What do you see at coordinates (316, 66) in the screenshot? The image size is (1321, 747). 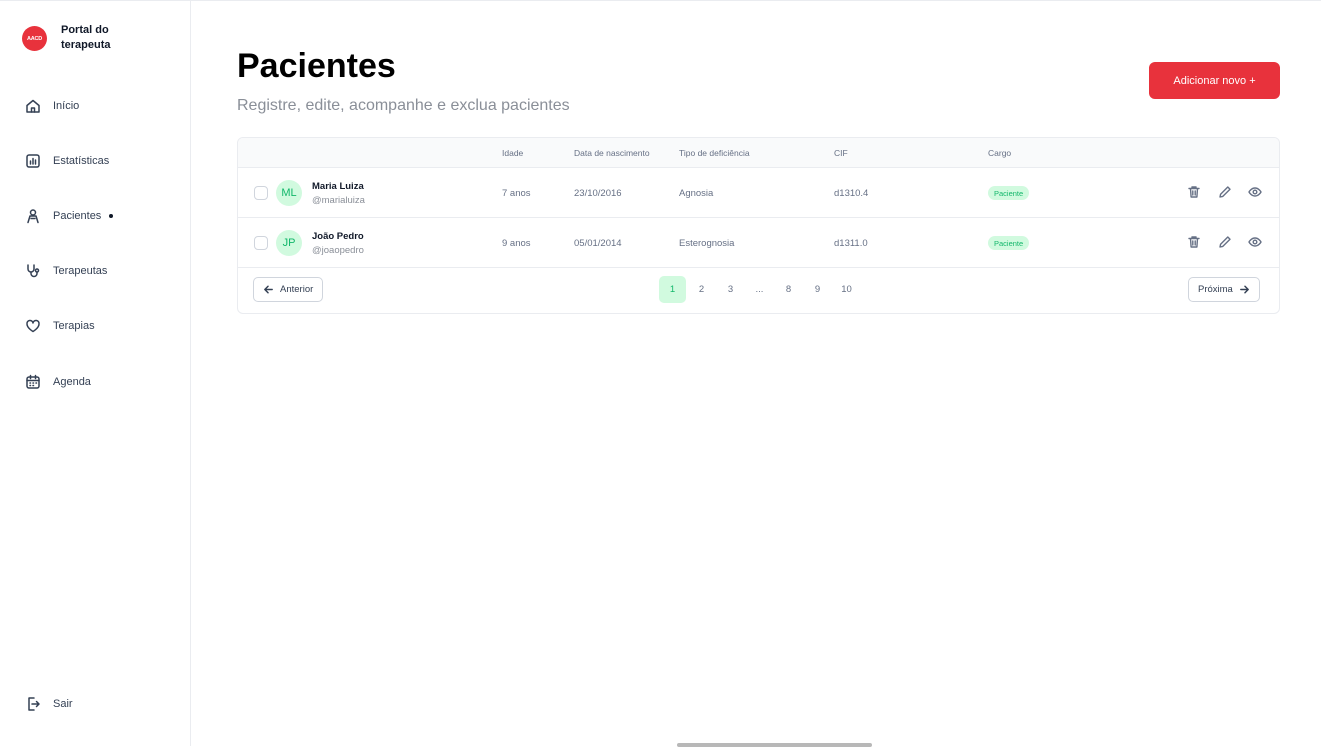 I see `page-title: Pacientes` at bounding box center [316, 66].